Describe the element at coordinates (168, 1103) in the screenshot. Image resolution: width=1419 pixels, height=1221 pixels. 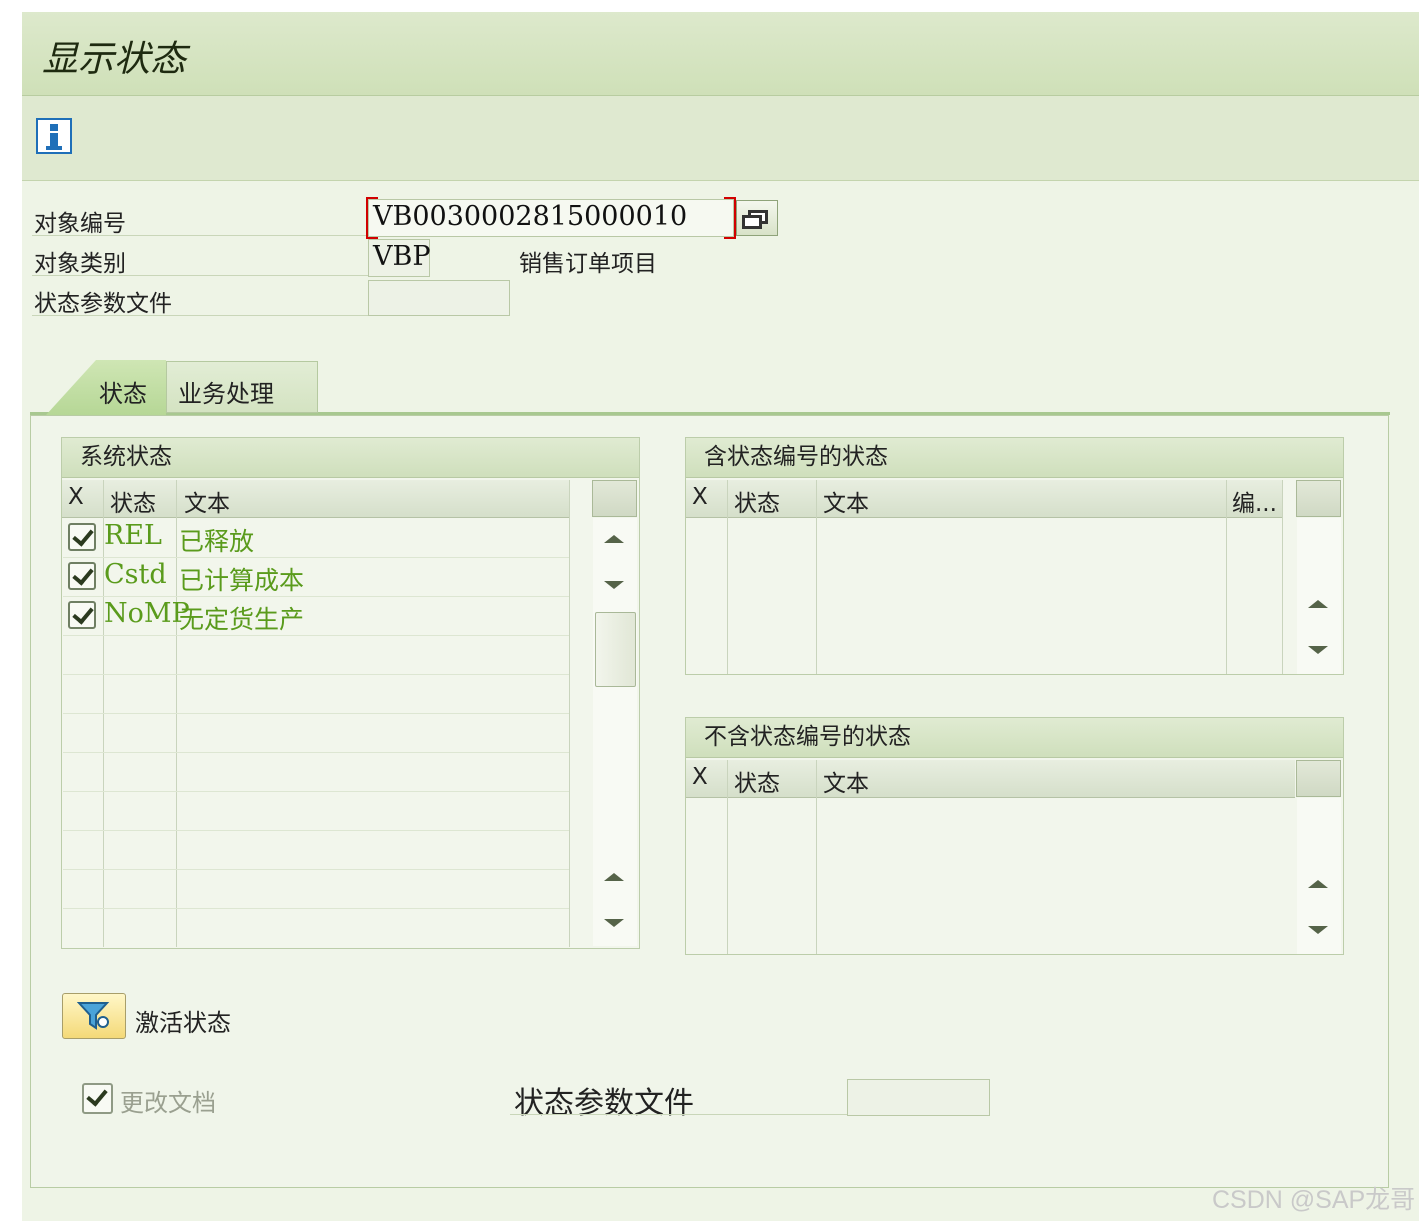
I see `change-documents-label: 更改文档` at that location.